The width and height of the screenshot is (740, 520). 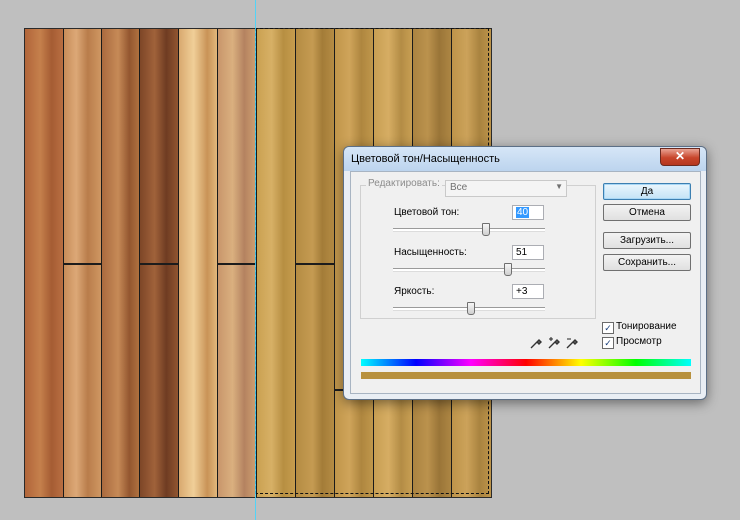 I want to click on colorize-label: Тонирование, so click(x=646, y=326).